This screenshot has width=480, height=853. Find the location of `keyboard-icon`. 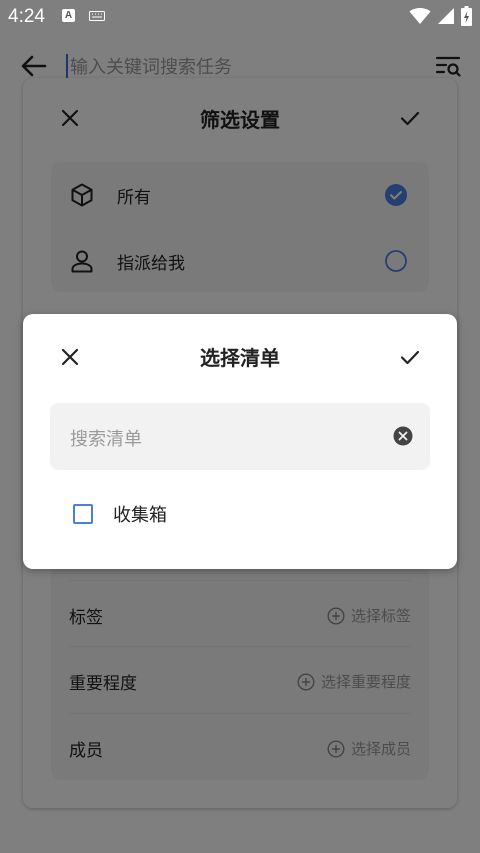

keyboard-icon is located at coordinates (97, 16).